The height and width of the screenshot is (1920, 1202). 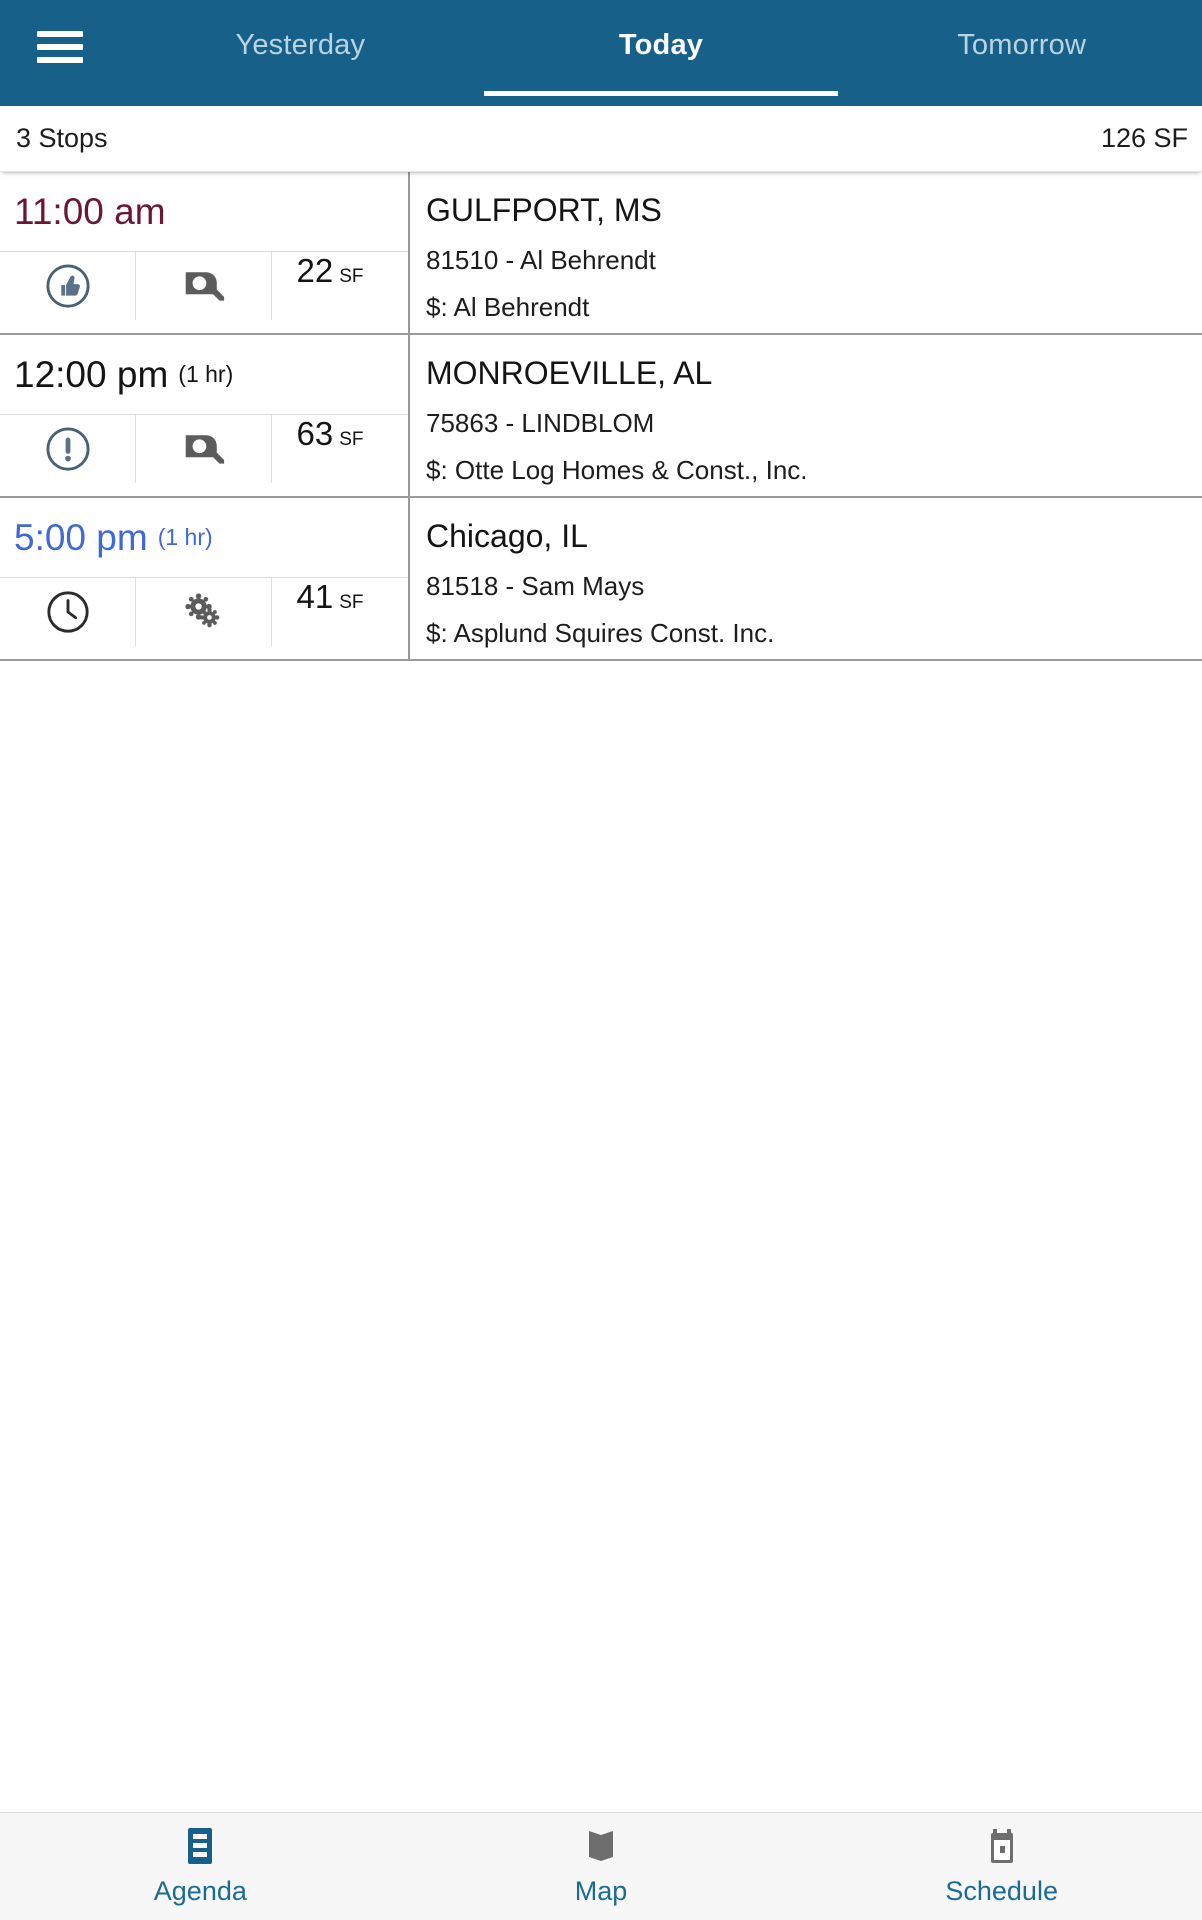 I want to click on stop-sf-value: 41, so click(x=315, y=596).